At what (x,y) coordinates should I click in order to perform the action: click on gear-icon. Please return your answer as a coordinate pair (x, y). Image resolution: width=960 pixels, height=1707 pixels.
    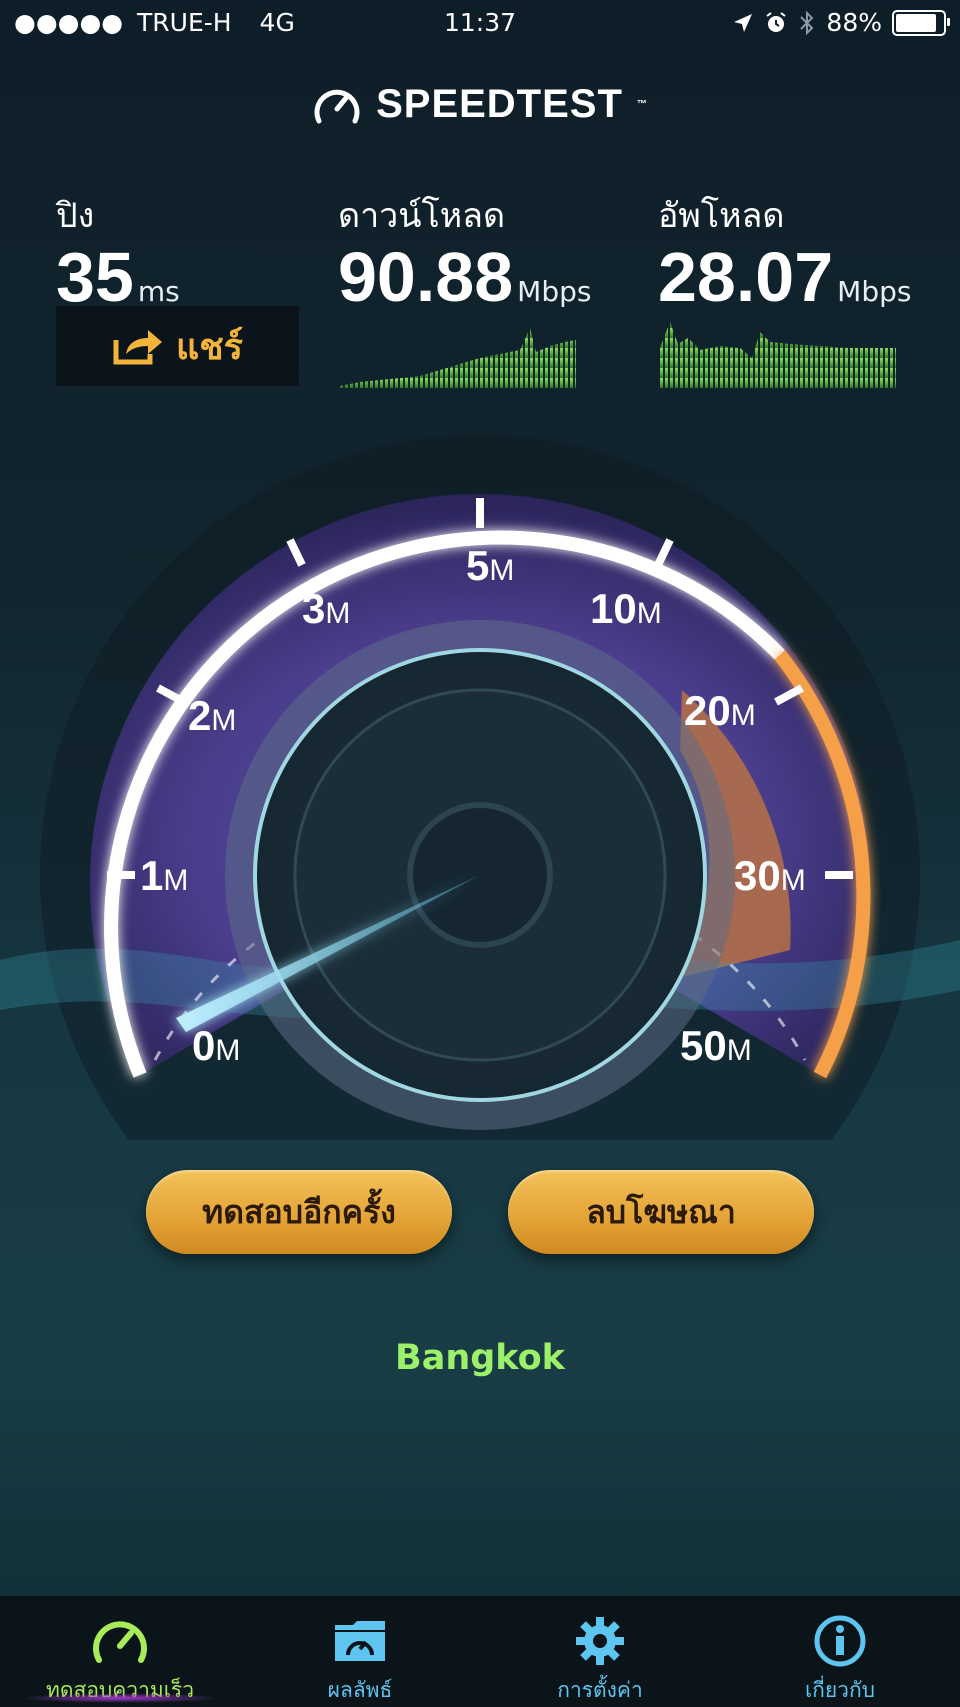
    Looking at the image, I should click on (600, 1641).